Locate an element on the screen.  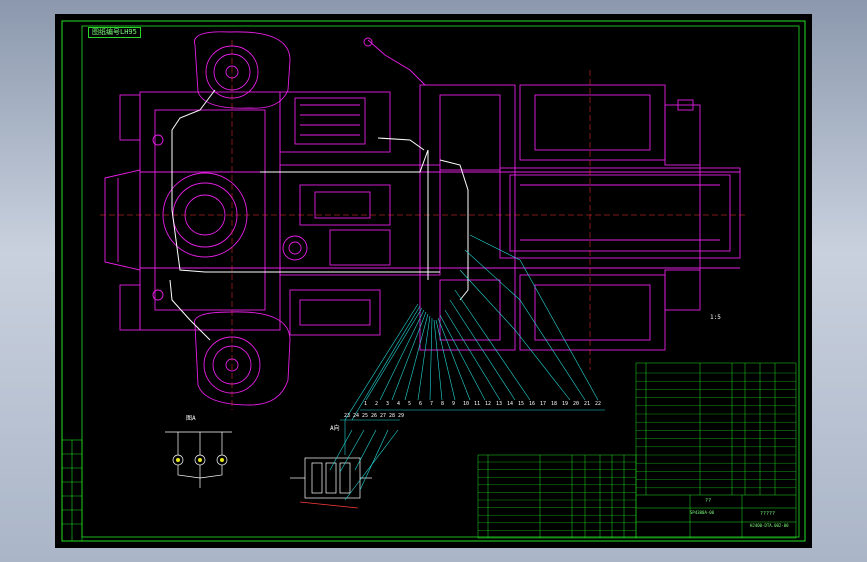
balloon-28: 28 is located at coordinates (392, 416).